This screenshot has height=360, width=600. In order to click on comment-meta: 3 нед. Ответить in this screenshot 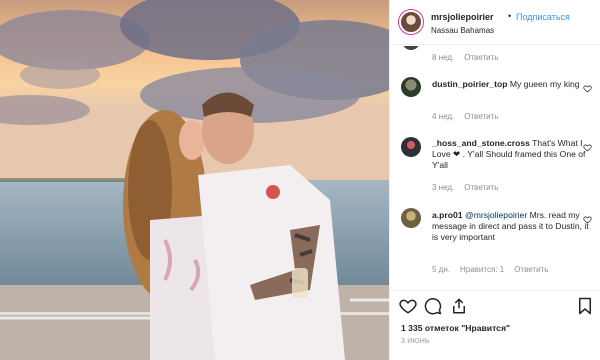, I will do `click(465, 187)`.